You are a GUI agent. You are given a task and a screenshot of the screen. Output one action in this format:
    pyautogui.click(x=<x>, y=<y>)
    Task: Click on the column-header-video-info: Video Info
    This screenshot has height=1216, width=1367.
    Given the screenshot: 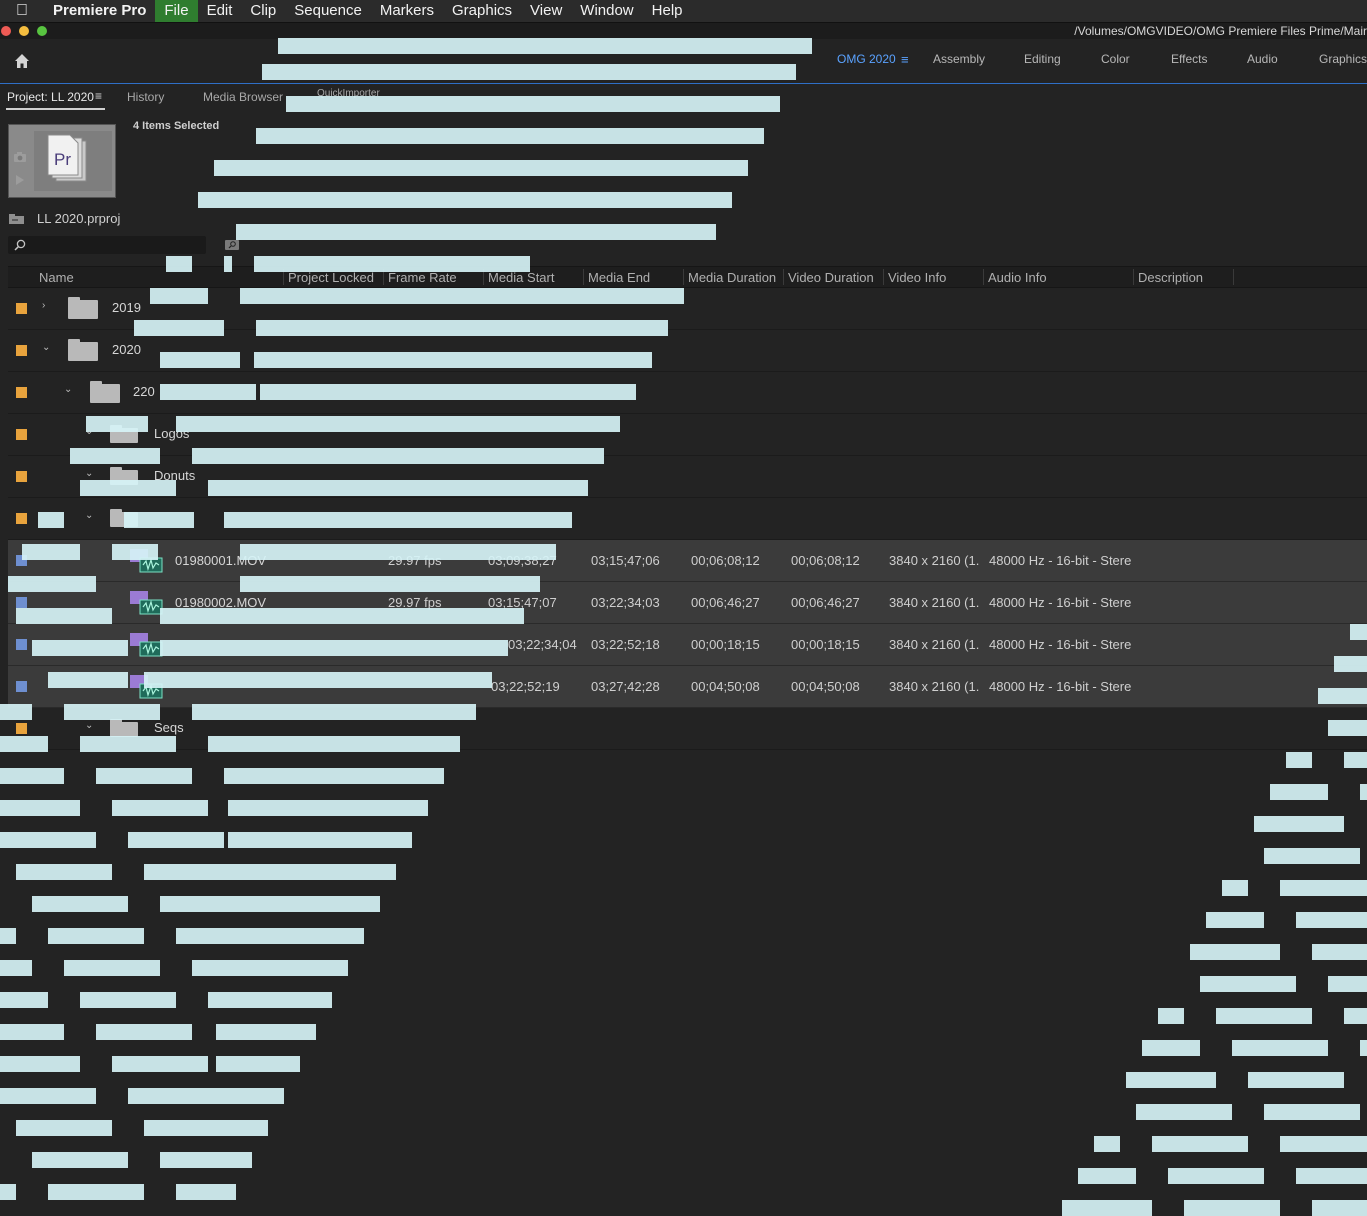 What is the action you would take?
    pyautogui.click(x=917, y=277)
    